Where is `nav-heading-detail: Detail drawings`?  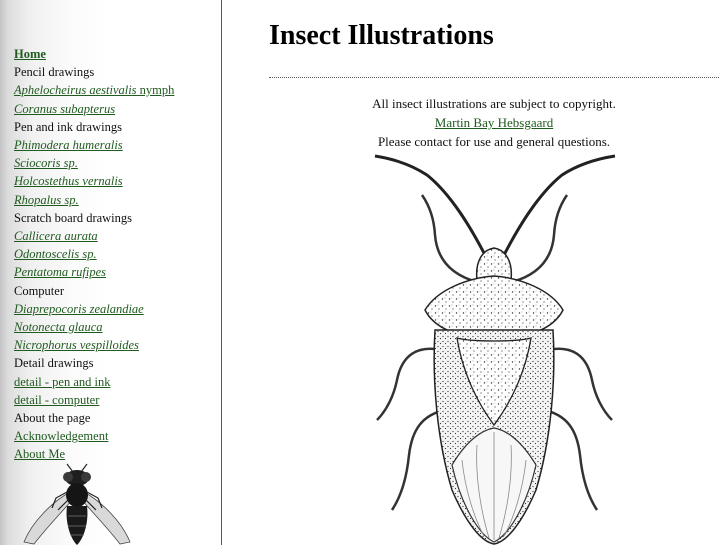
nav-heading-detail: Detail drawings is located at coordinates (54, 363).